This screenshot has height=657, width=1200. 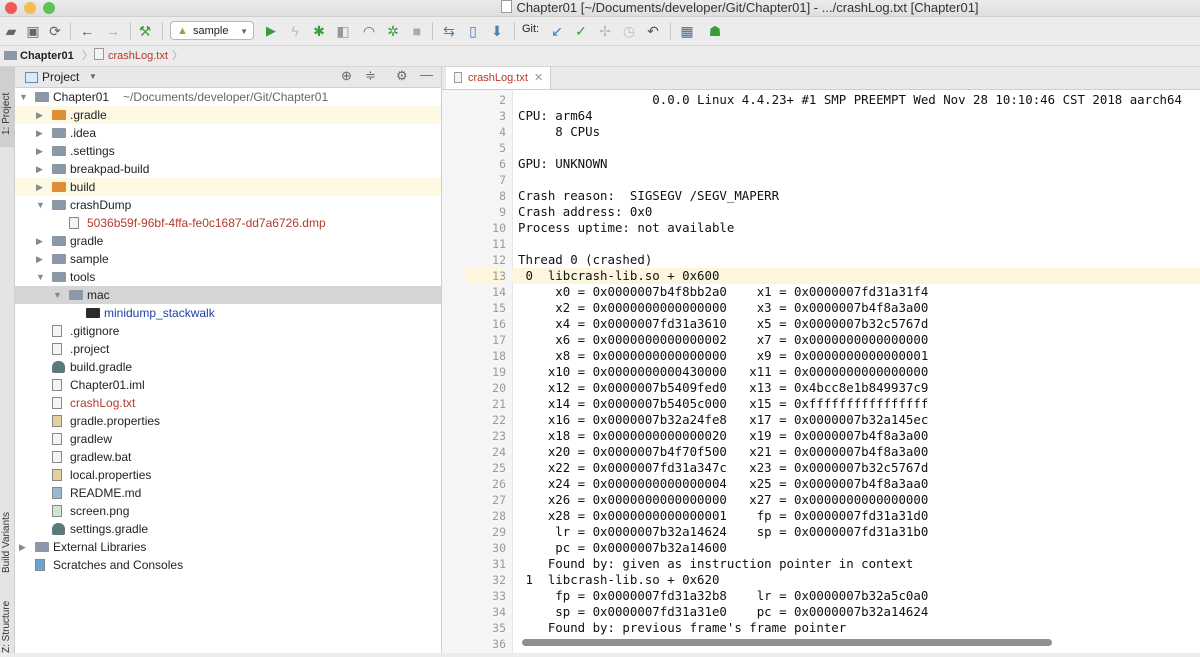 I want to click on save-icon: ▣, so click(x=33, y=31).